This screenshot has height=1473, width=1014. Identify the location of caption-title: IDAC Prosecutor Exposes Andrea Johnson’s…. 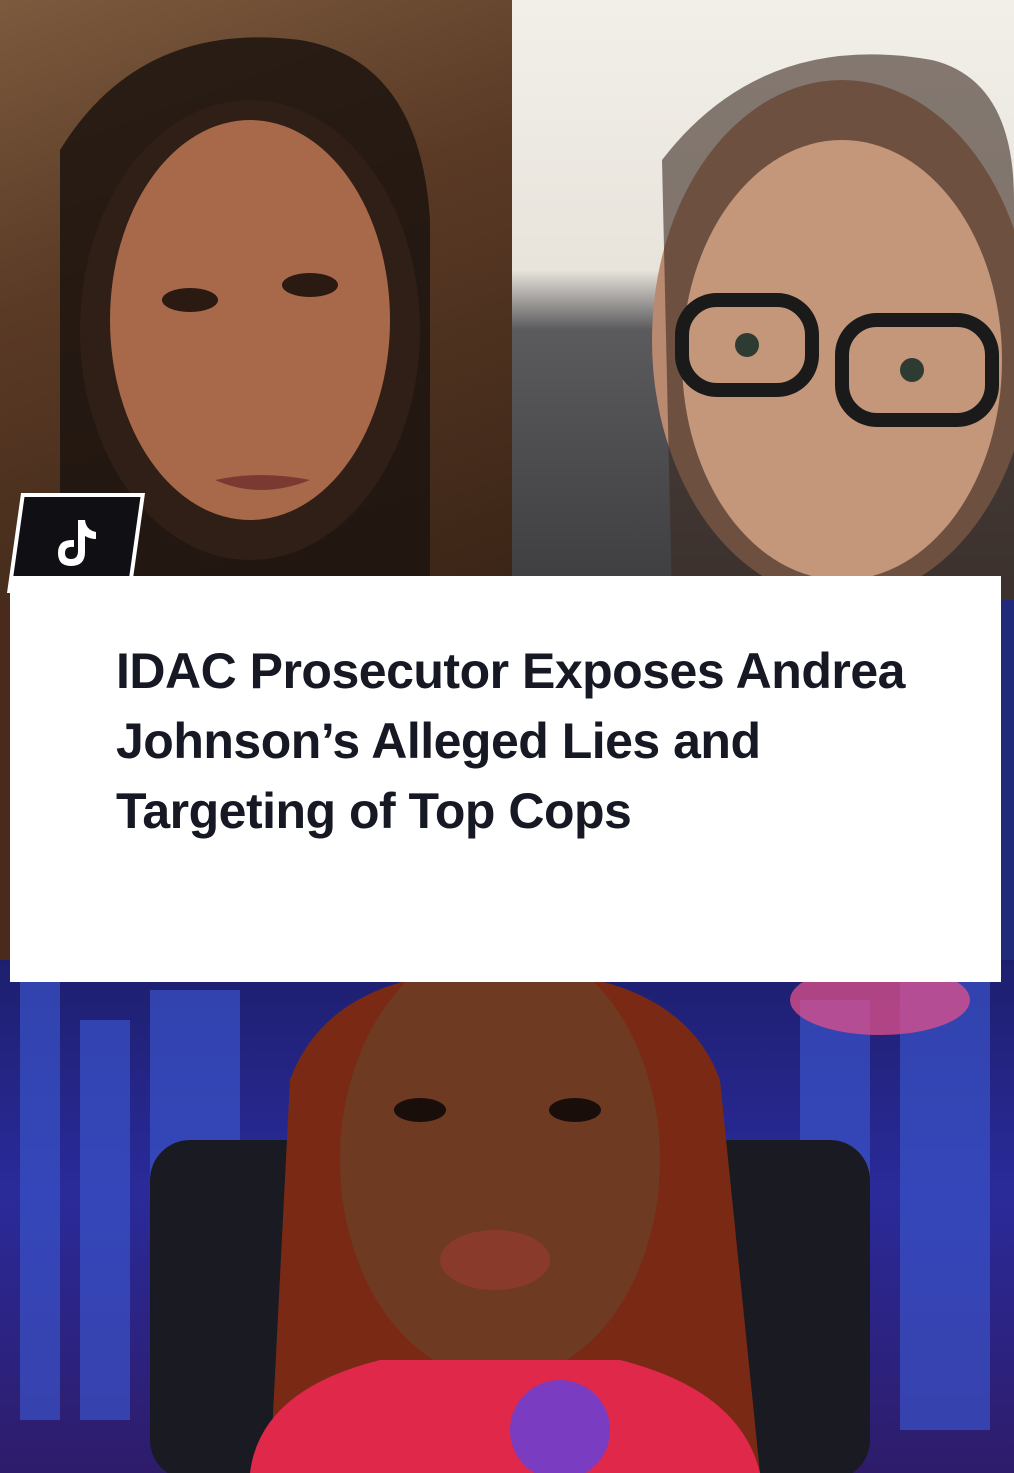
(510, 741).